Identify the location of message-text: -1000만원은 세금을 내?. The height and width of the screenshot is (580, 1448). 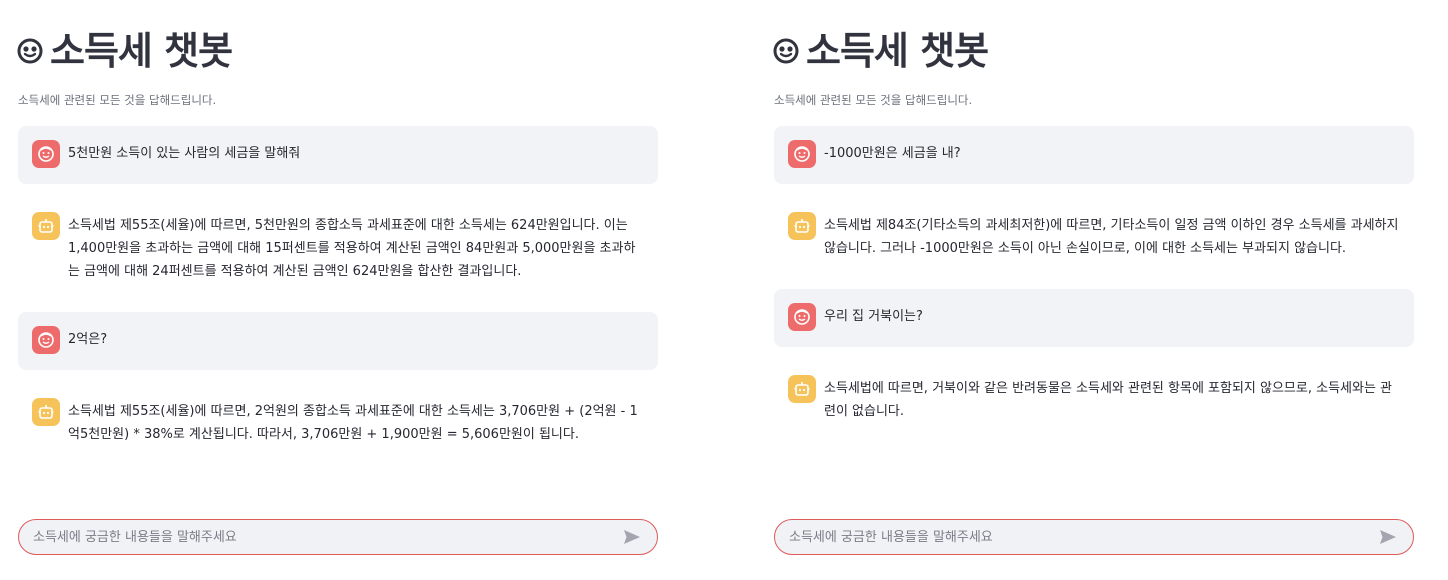
(892, 153).